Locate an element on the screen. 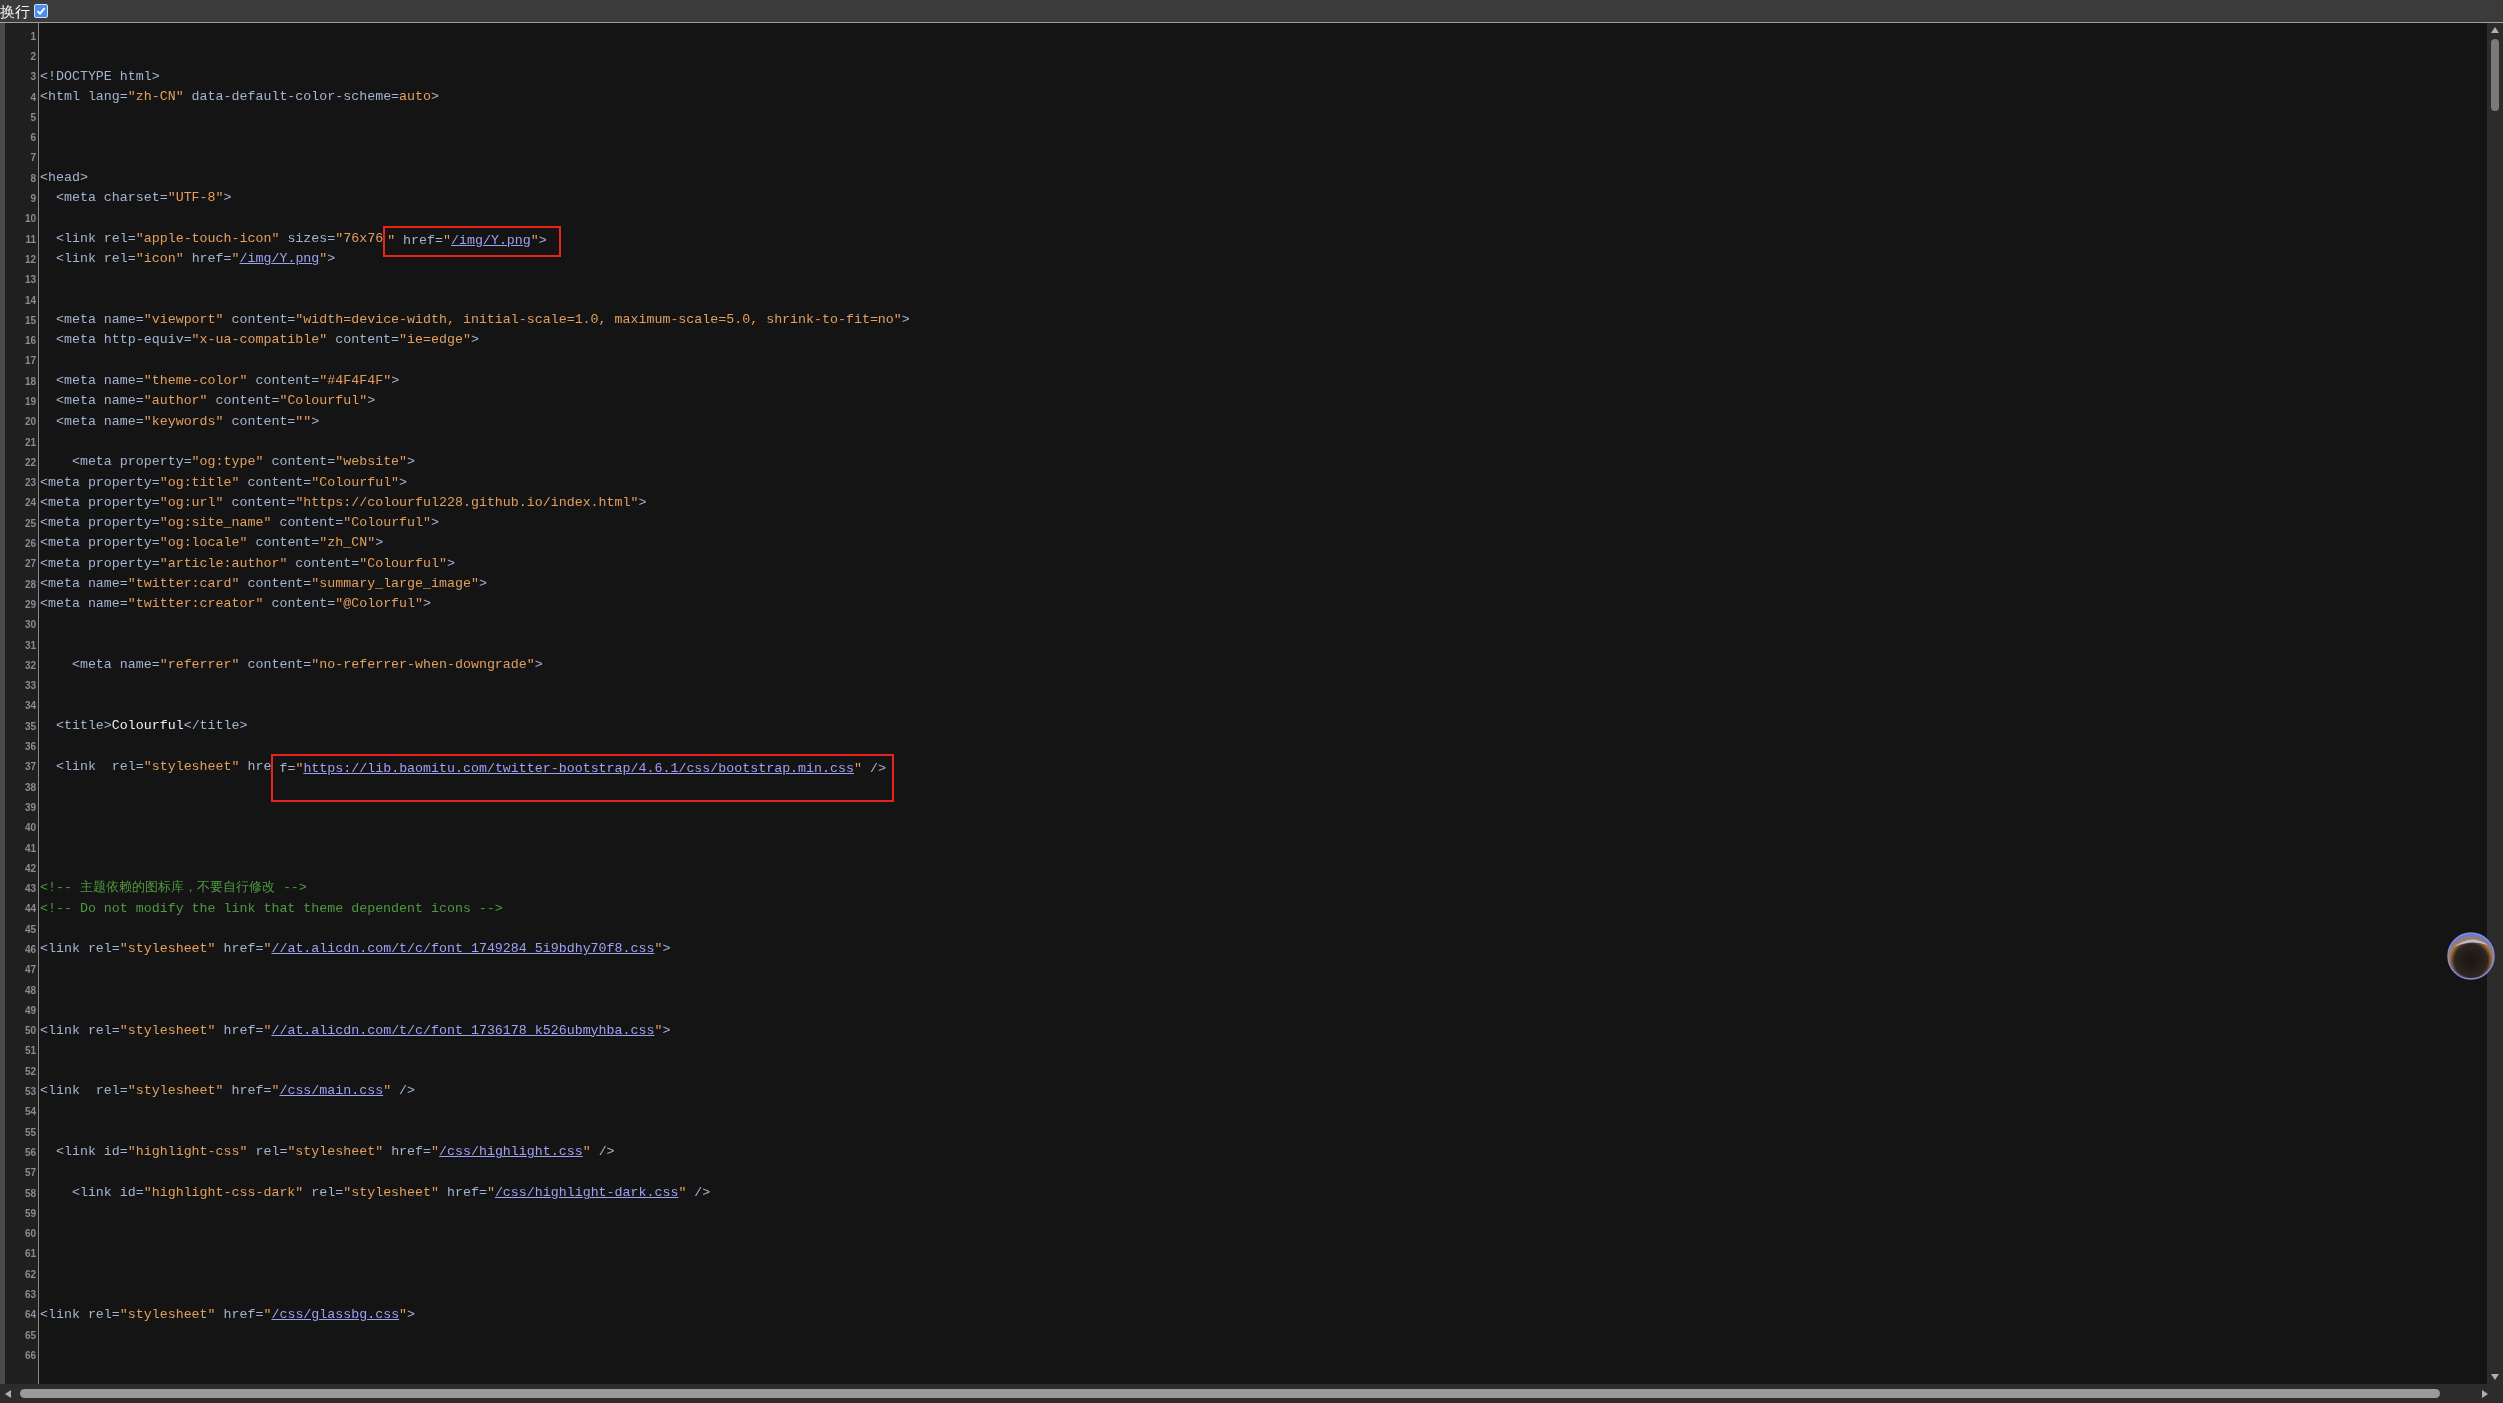 The width and height of the screenshot is (2503, 1403). line-number: 24 is located at coordinates (30, 503).